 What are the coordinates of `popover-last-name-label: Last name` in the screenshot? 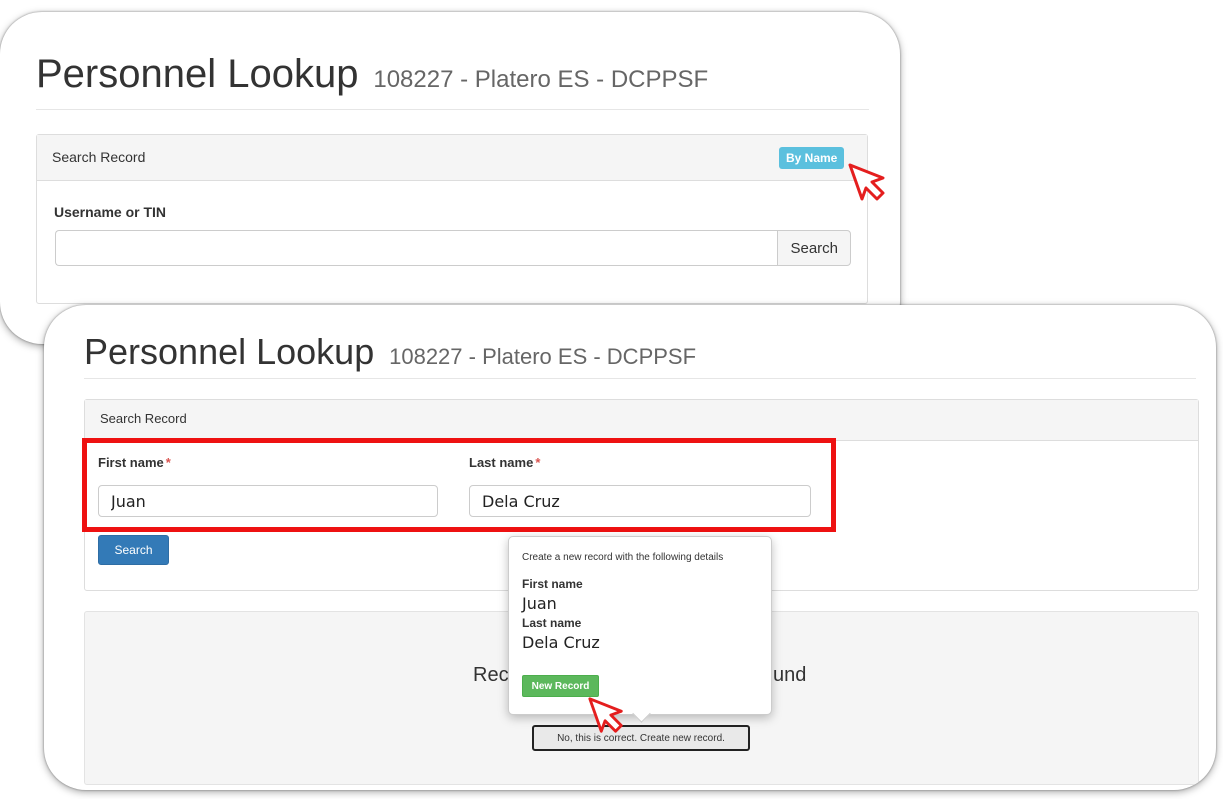 It's located at (552, 623).